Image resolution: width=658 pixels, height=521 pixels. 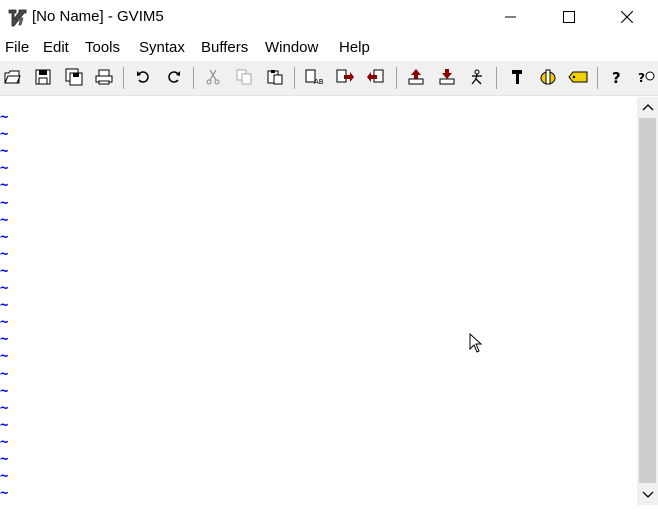 I want to click on load-session-button, so click(x=416, y=77).